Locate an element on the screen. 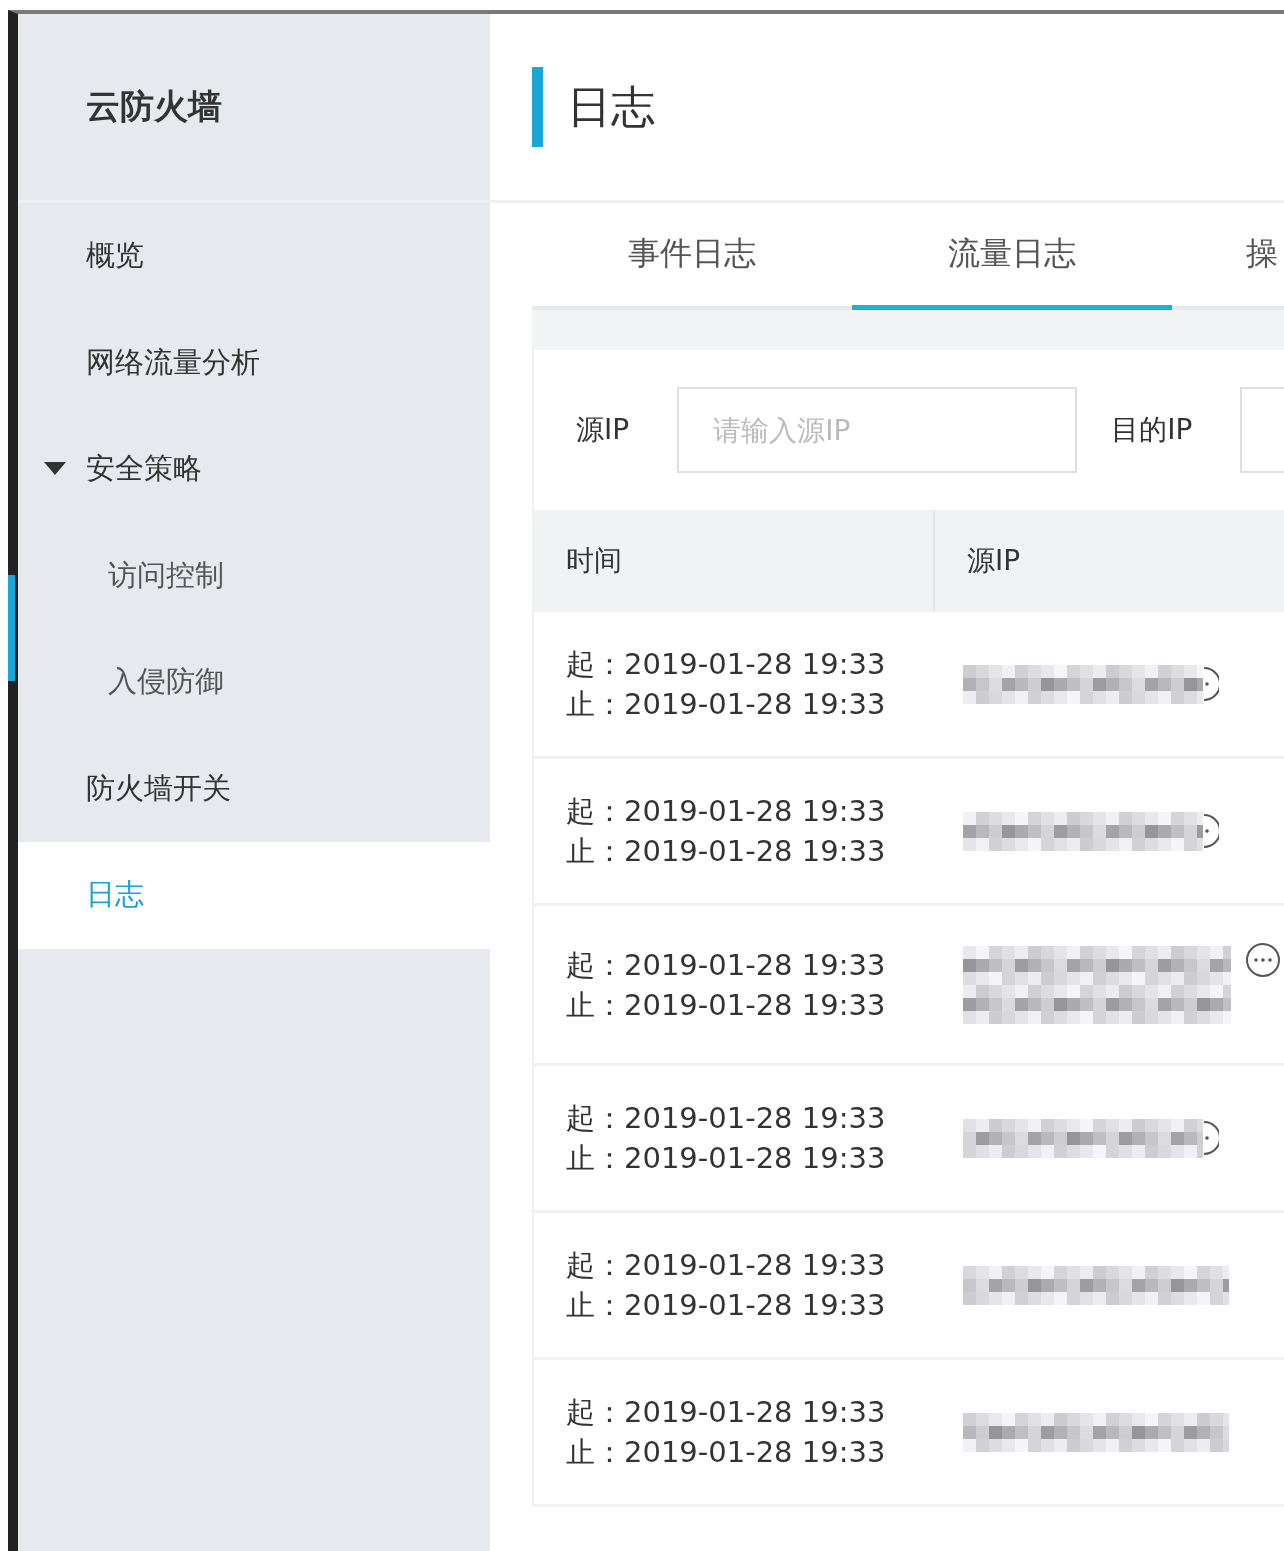 This screenshot has height=1551, width=1284. ip-input-field: 请输入源IP is located at coordinates (877, 430).